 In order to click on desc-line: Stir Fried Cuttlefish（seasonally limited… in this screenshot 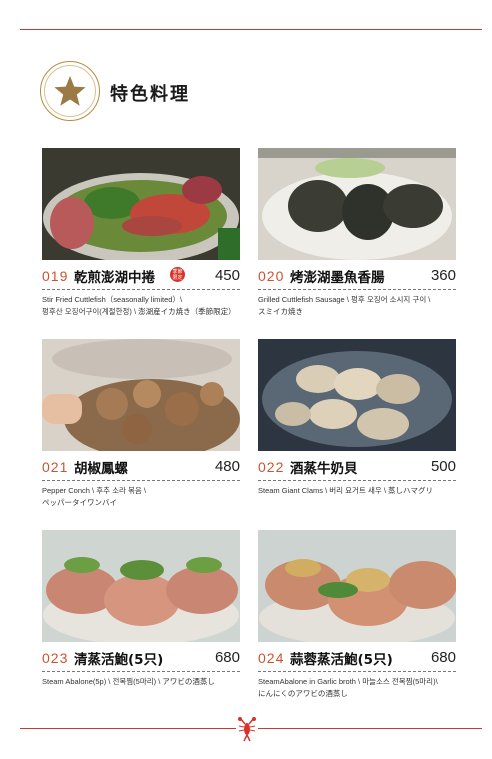, I will do `click(112, 299)`.